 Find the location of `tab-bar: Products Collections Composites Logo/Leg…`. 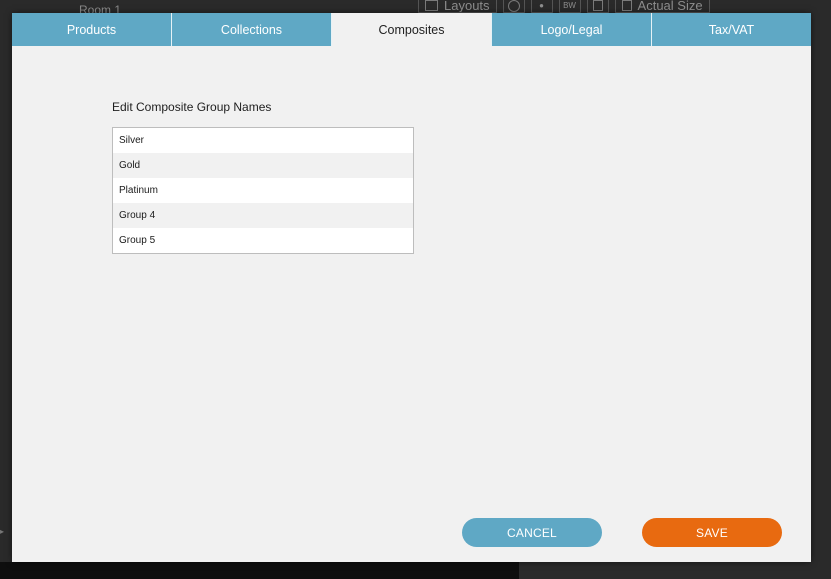

tab-bar: Products Collections Composites Logo/Leg… is located at coordinates (411, 29).